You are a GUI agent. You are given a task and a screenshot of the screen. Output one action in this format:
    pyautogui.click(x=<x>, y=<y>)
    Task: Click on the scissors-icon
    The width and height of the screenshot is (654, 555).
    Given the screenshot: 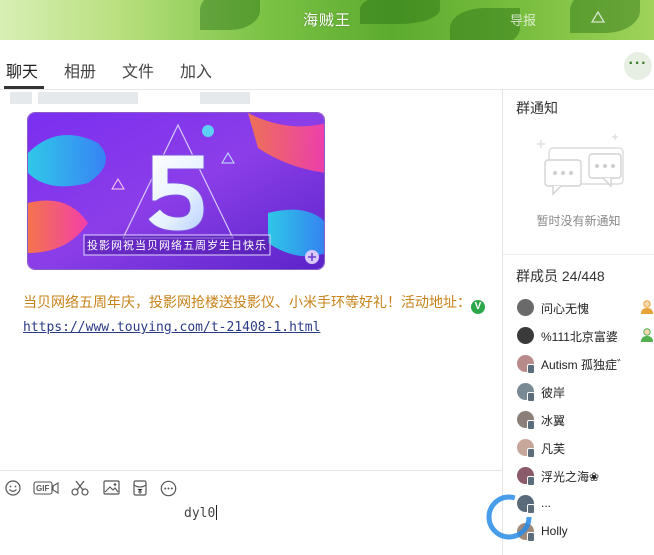 What is the action you would take?
    pyautogui.click(x=80, y=489)
    